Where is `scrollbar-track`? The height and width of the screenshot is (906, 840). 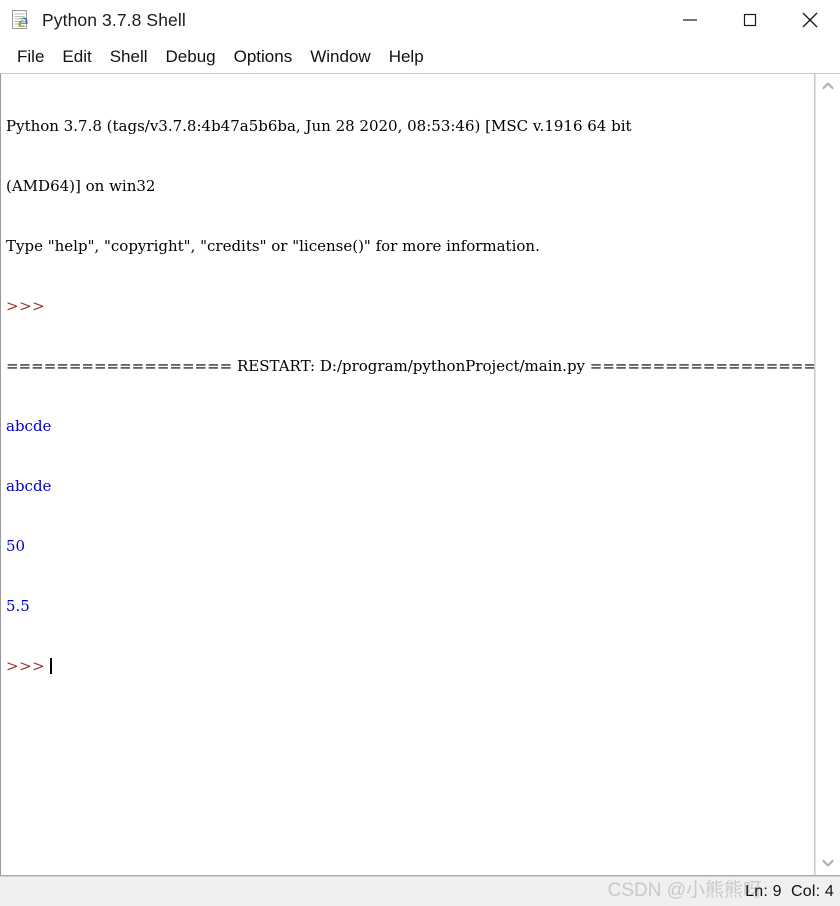
scrollbar-track is located at coordinates (828, 474).